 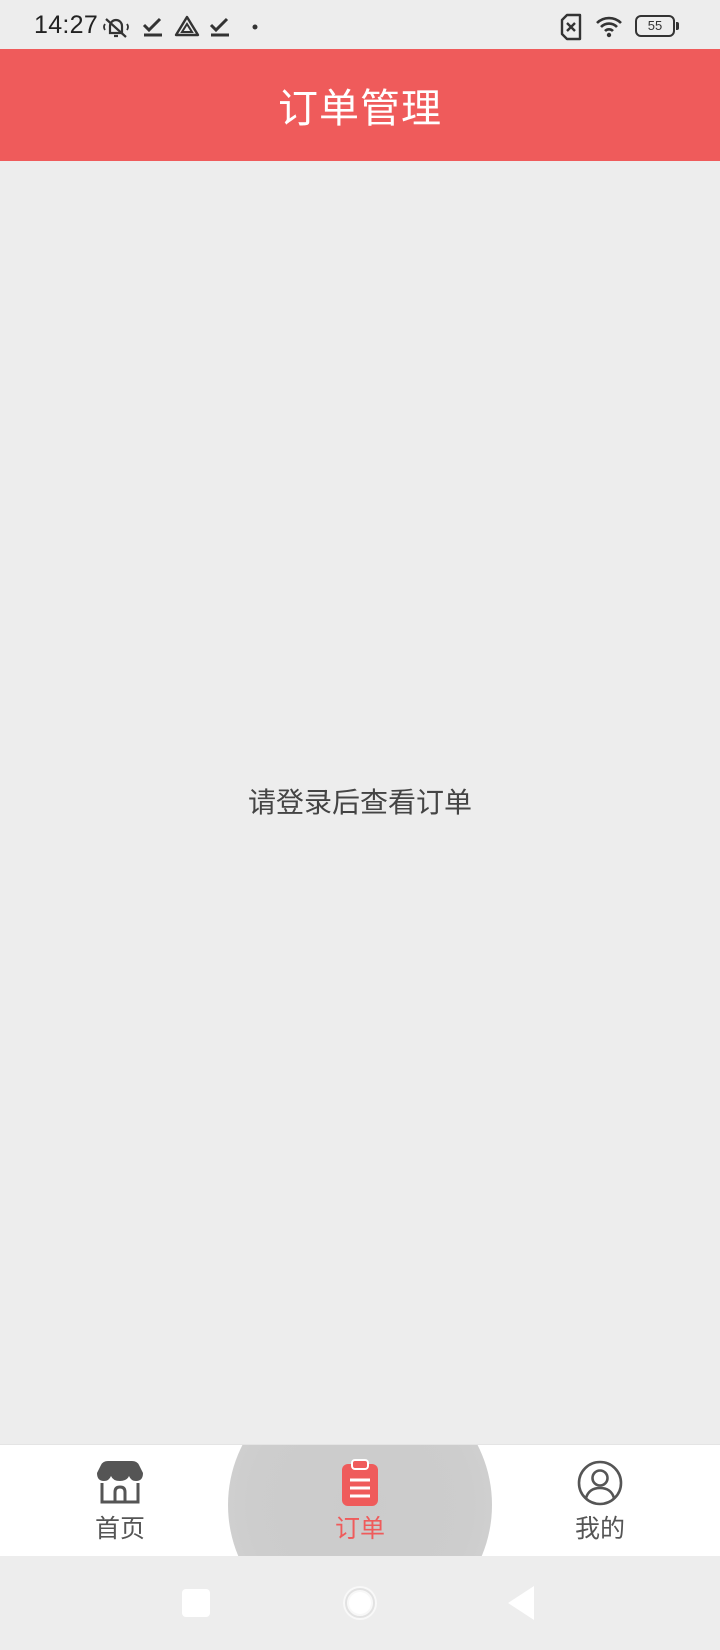 I want to click on drive-icon, so click(x=187, y=27).